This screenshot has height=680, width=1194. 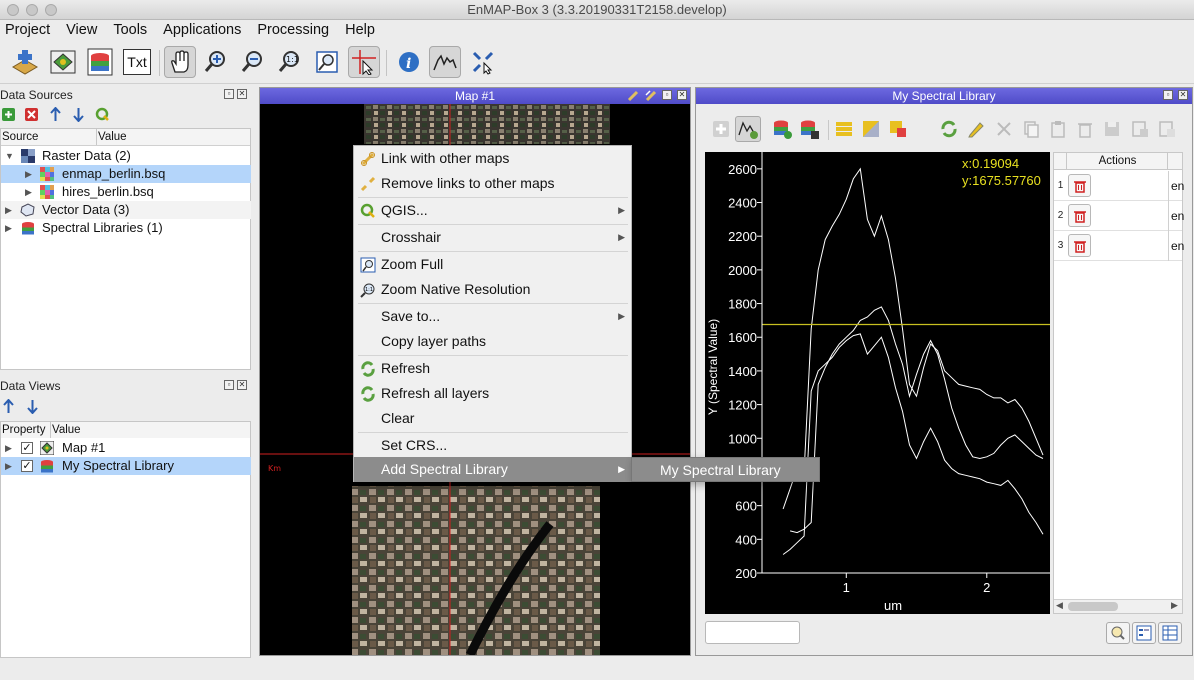 I want to click on qgis-icon, so click(x=102, y=114).